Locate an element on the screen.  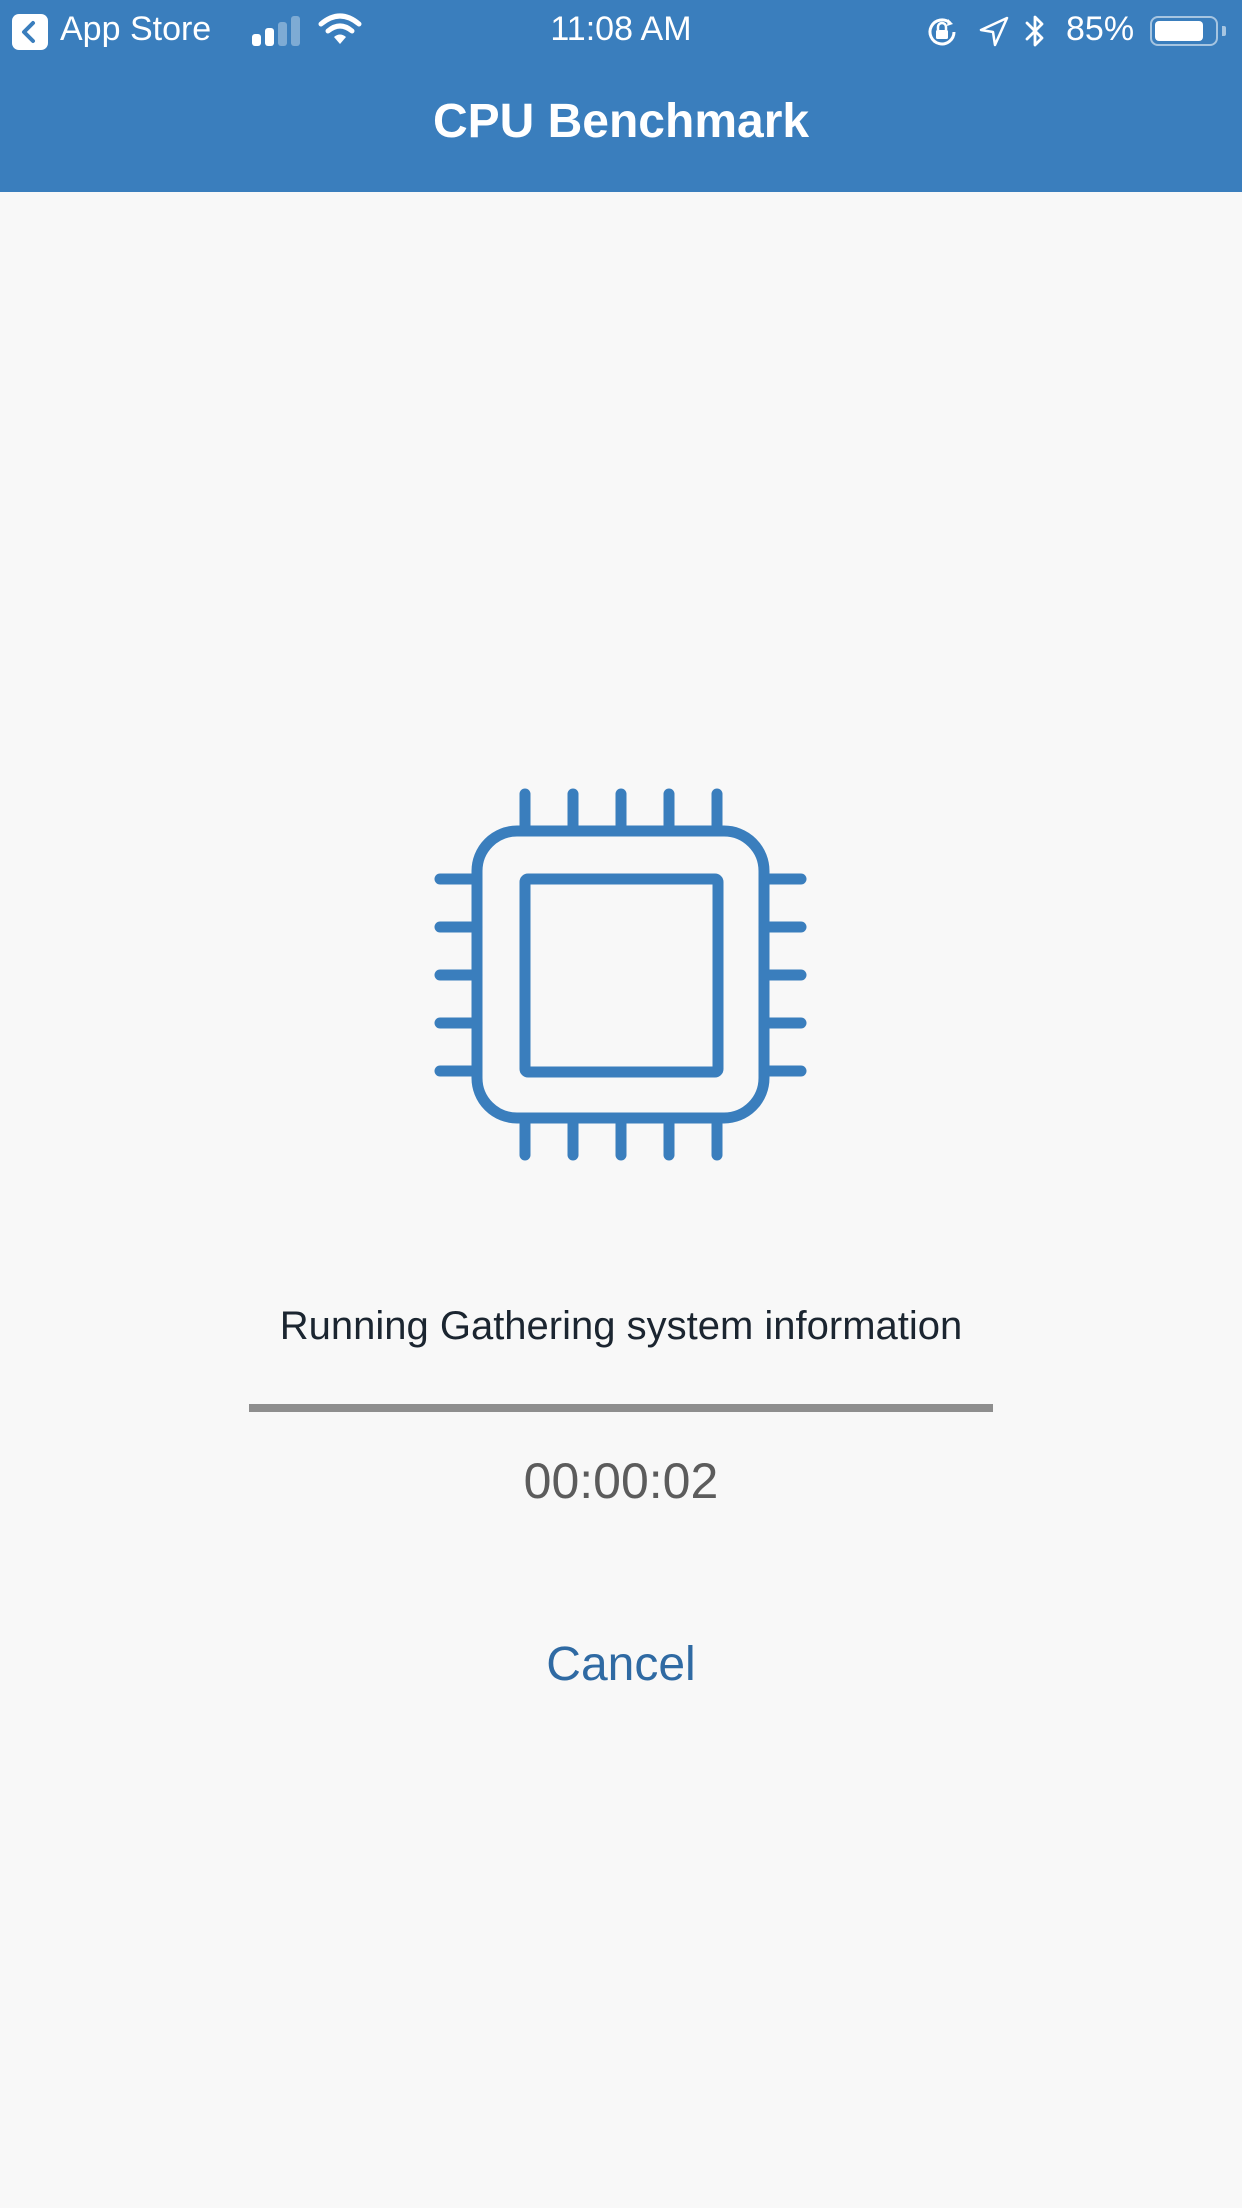
navigation-bar: App Store 11:08 AM 85% CPU Benchmark is located at coordinates (621, 96).